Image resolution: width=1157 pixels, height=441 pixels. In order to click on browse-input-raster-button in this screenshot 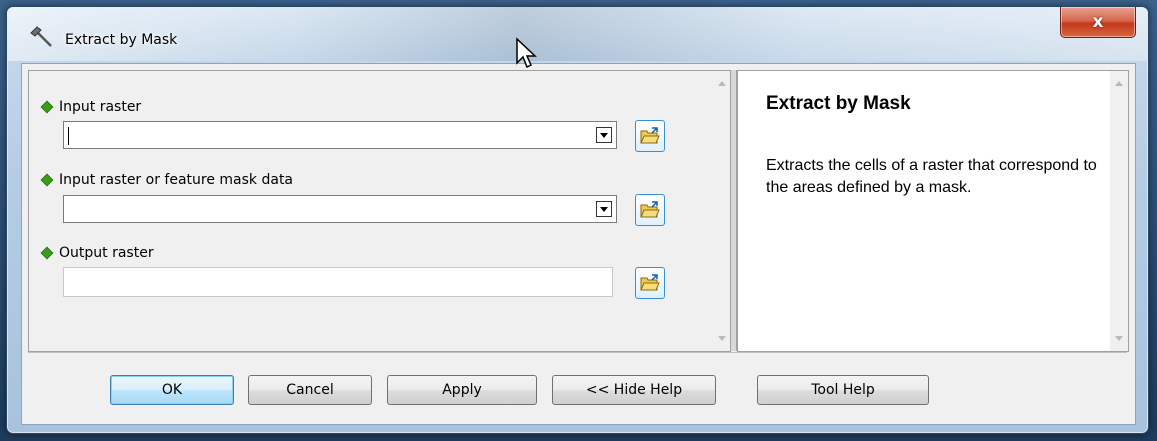, I will do `click(650, 136)`.